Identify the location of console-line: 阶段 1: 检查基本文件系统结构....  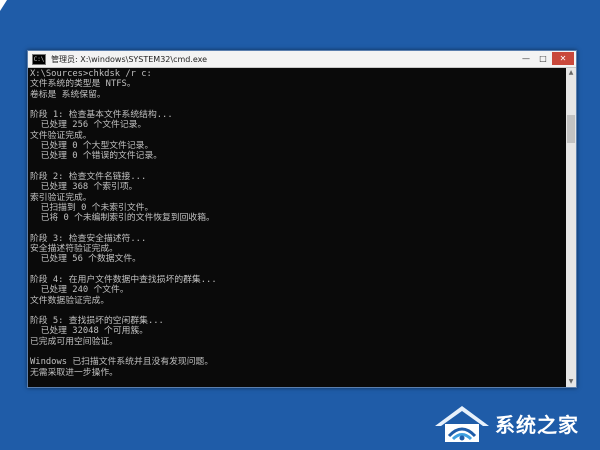
(101, 115).